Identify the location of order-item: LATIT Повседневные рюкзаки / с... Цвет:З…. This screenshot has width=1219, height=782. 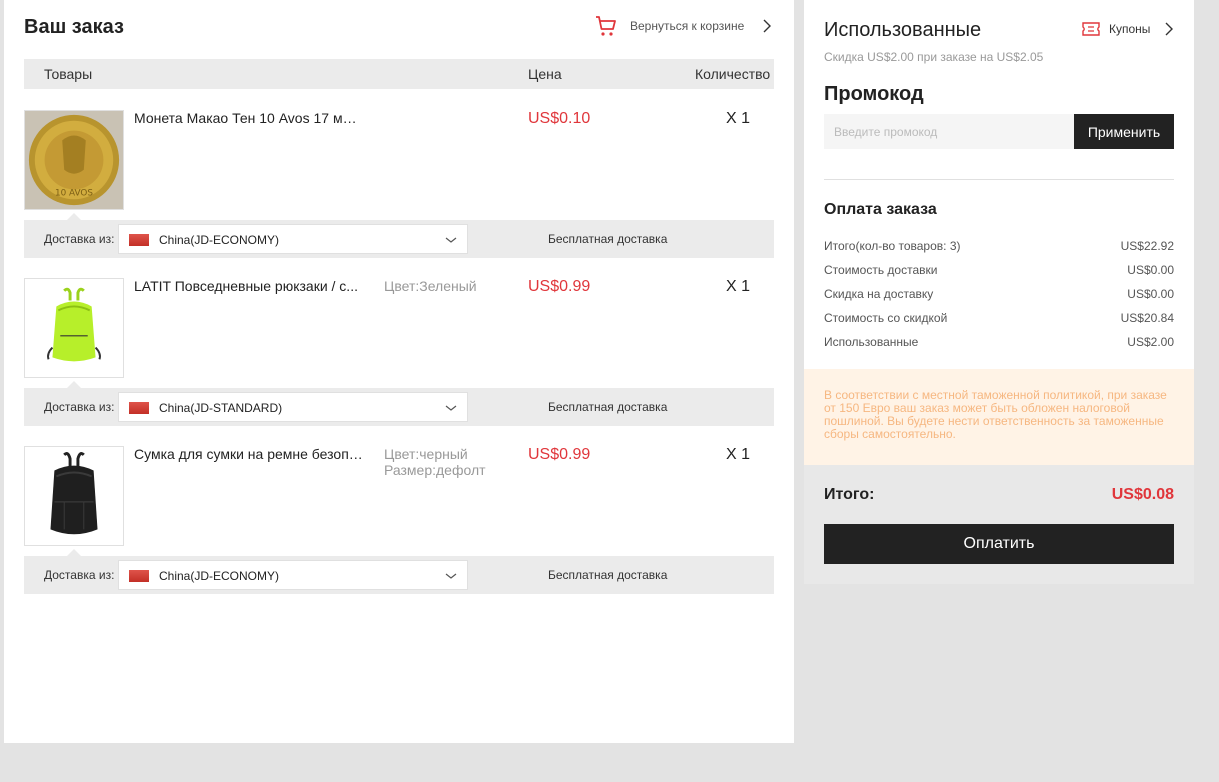
(399, 342).